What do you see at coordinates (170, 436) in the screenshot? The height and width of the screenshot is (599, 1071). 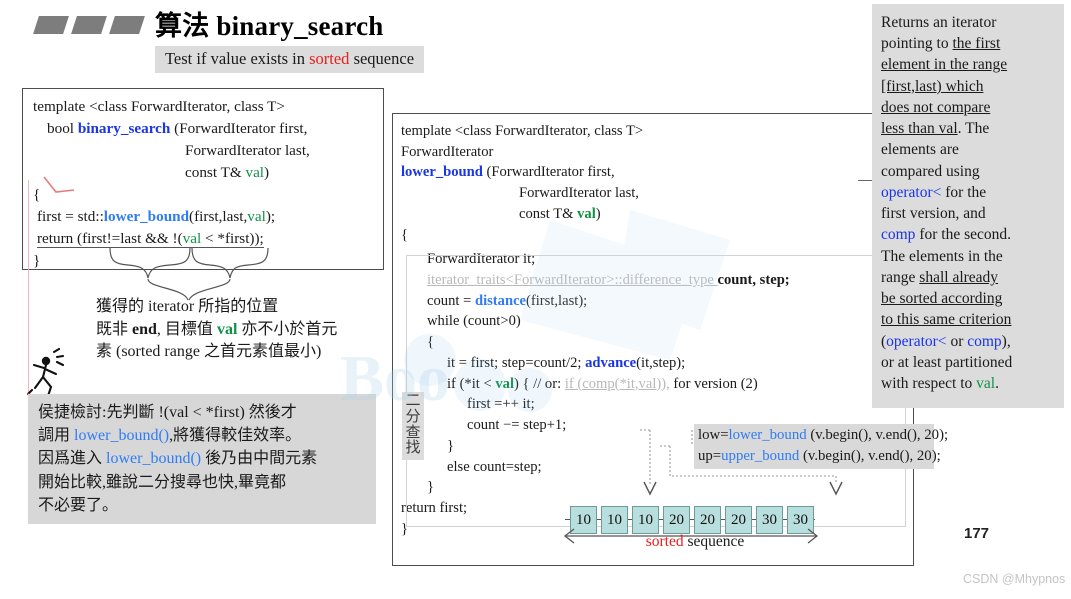 I see `callout-line: 調用 lower_bound(),將獲得較佳效率。` at bounding box center [170, 436].